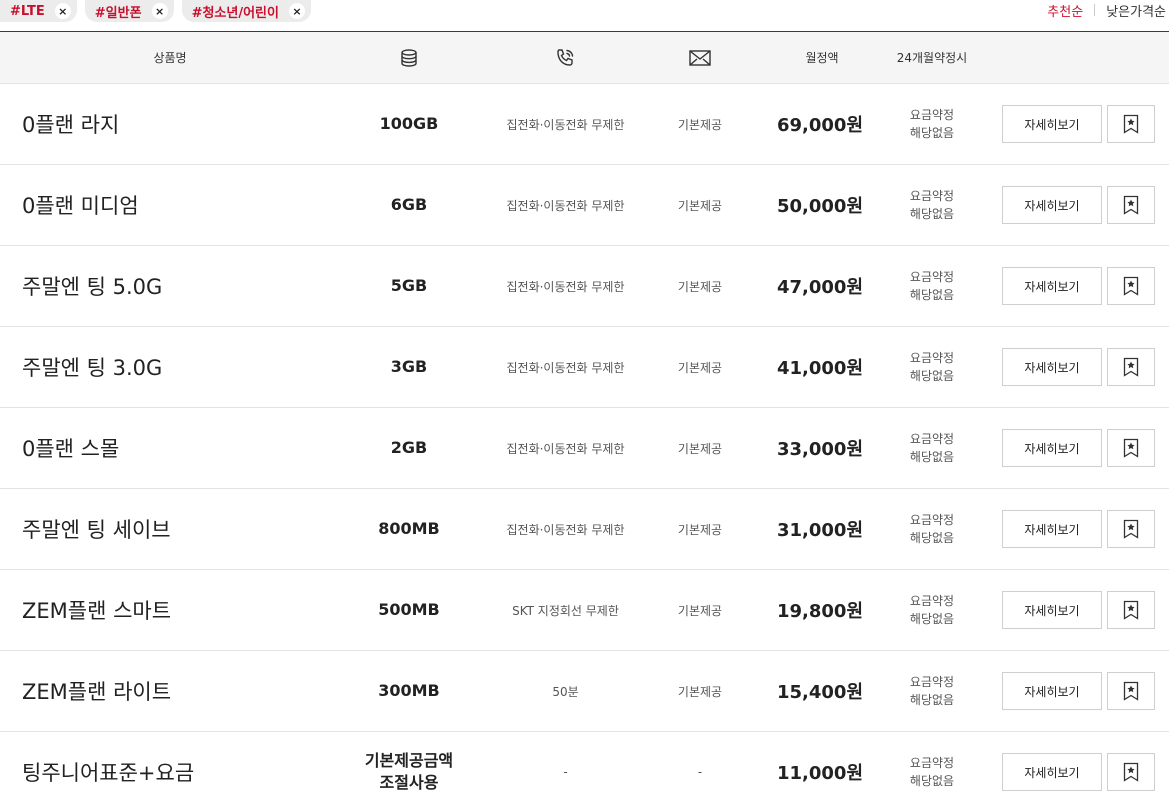 This screenshot has width=1169, height=808. Describe the element at coordinates (409, 690) in the screenshot. I see `plan-data: 300MB` at that location.